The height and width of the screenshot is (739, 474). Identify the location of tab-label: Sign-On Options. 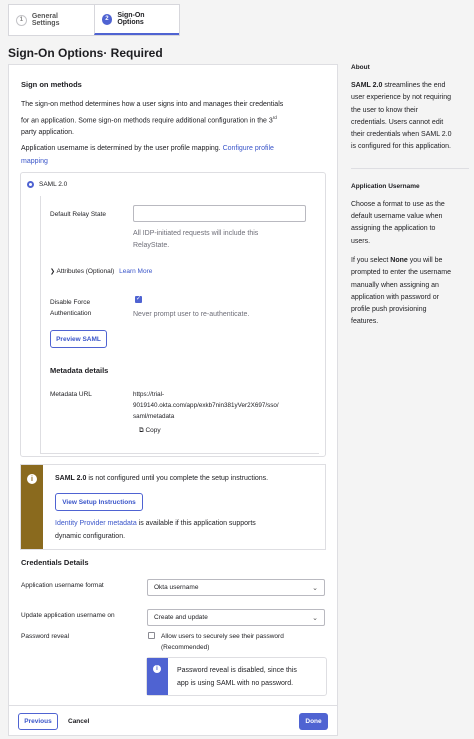
(131, 19).